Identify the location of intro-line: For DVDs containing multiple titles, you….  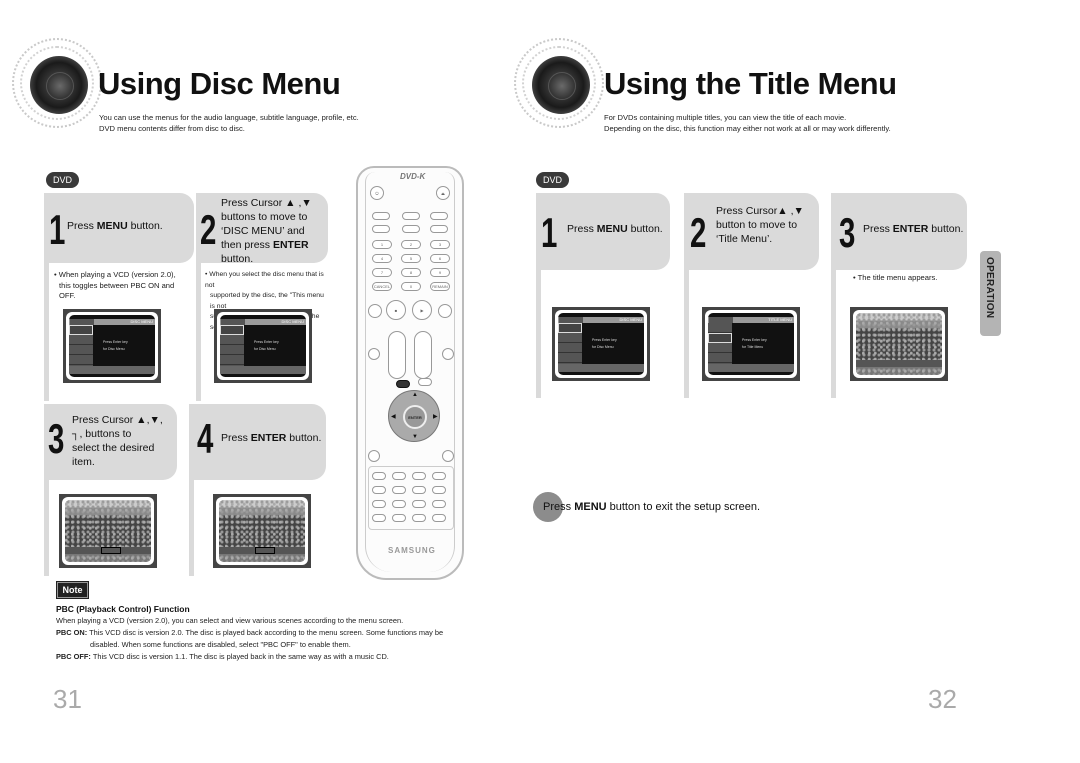
(725, 117).